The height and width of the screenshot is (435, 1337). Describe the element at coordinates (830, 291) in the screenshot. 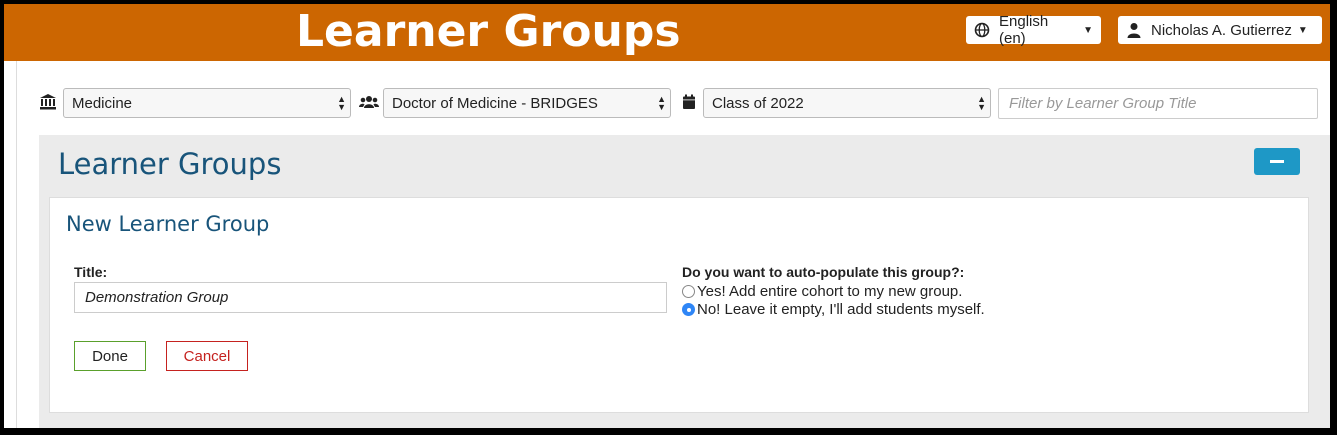

I see `radio-yes-label: Yes! Add entire cohort to my new group.` at that location.